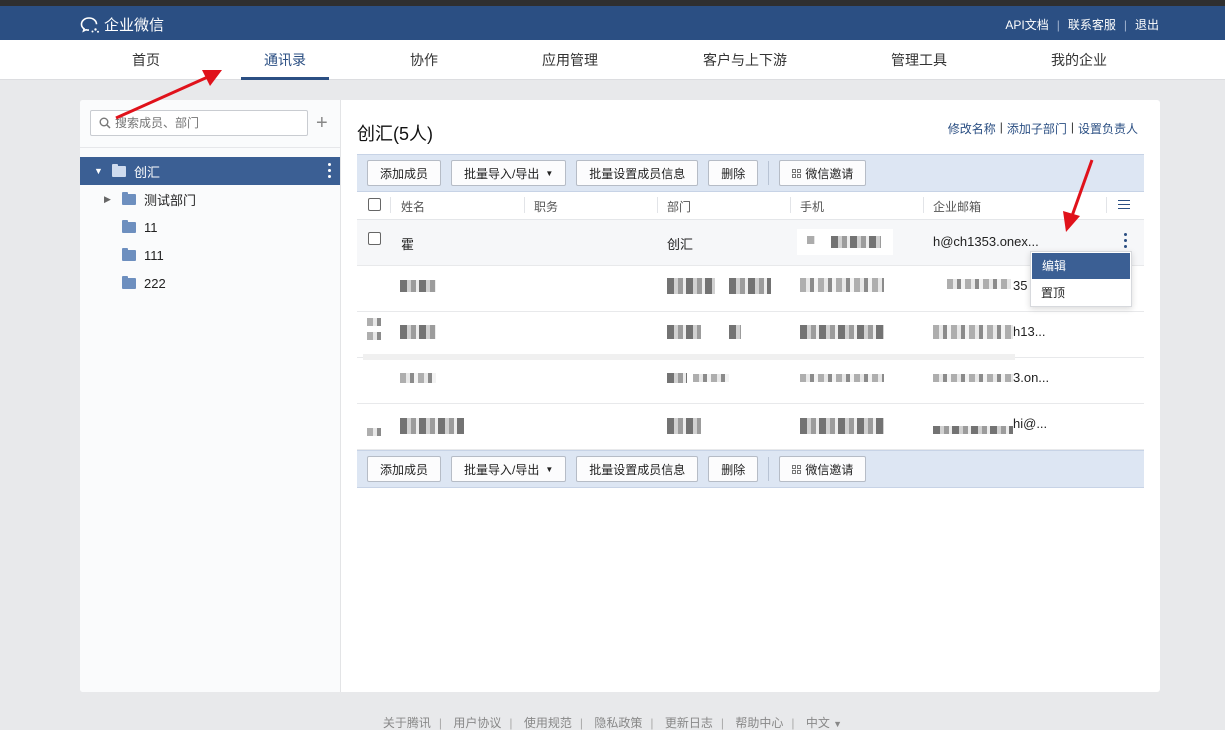 The height and width of the screenshot is (730, 1225). I want to click on column-header-title: 职务, so click(546, 206).